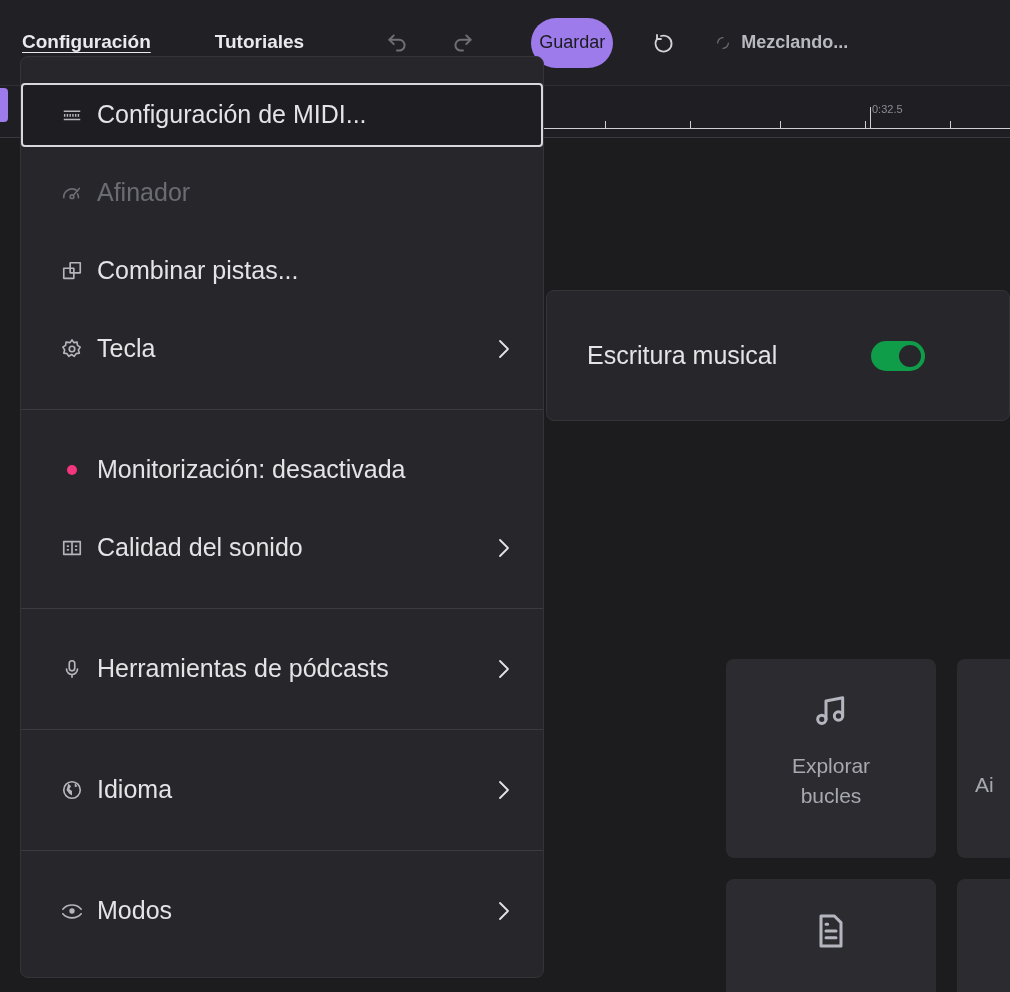  Describe the element at coordinates (282, 193) in the screenshot. I see `menu-item: Afinador` at that location.